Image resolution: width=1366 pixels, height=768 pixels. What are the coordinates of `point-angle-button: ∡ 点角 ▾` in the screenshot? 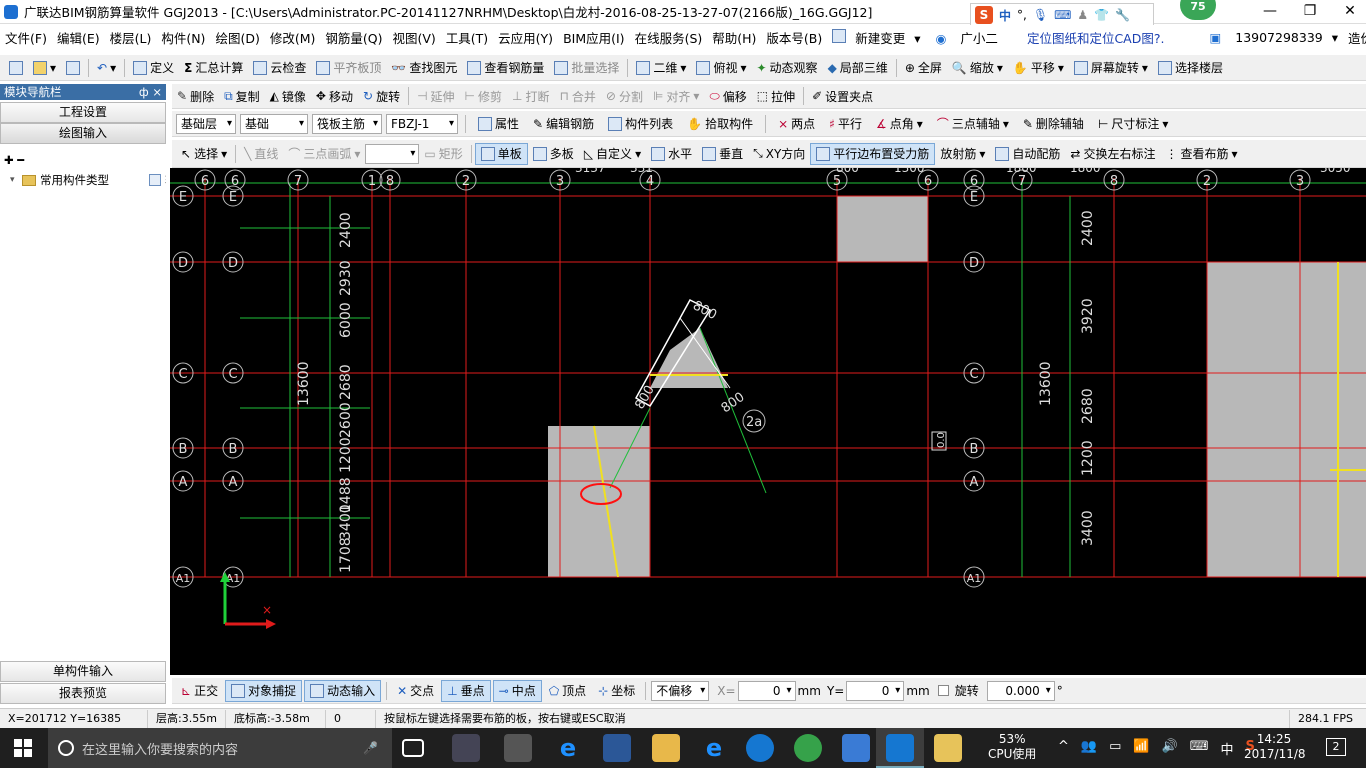 It's located at (899, 124).